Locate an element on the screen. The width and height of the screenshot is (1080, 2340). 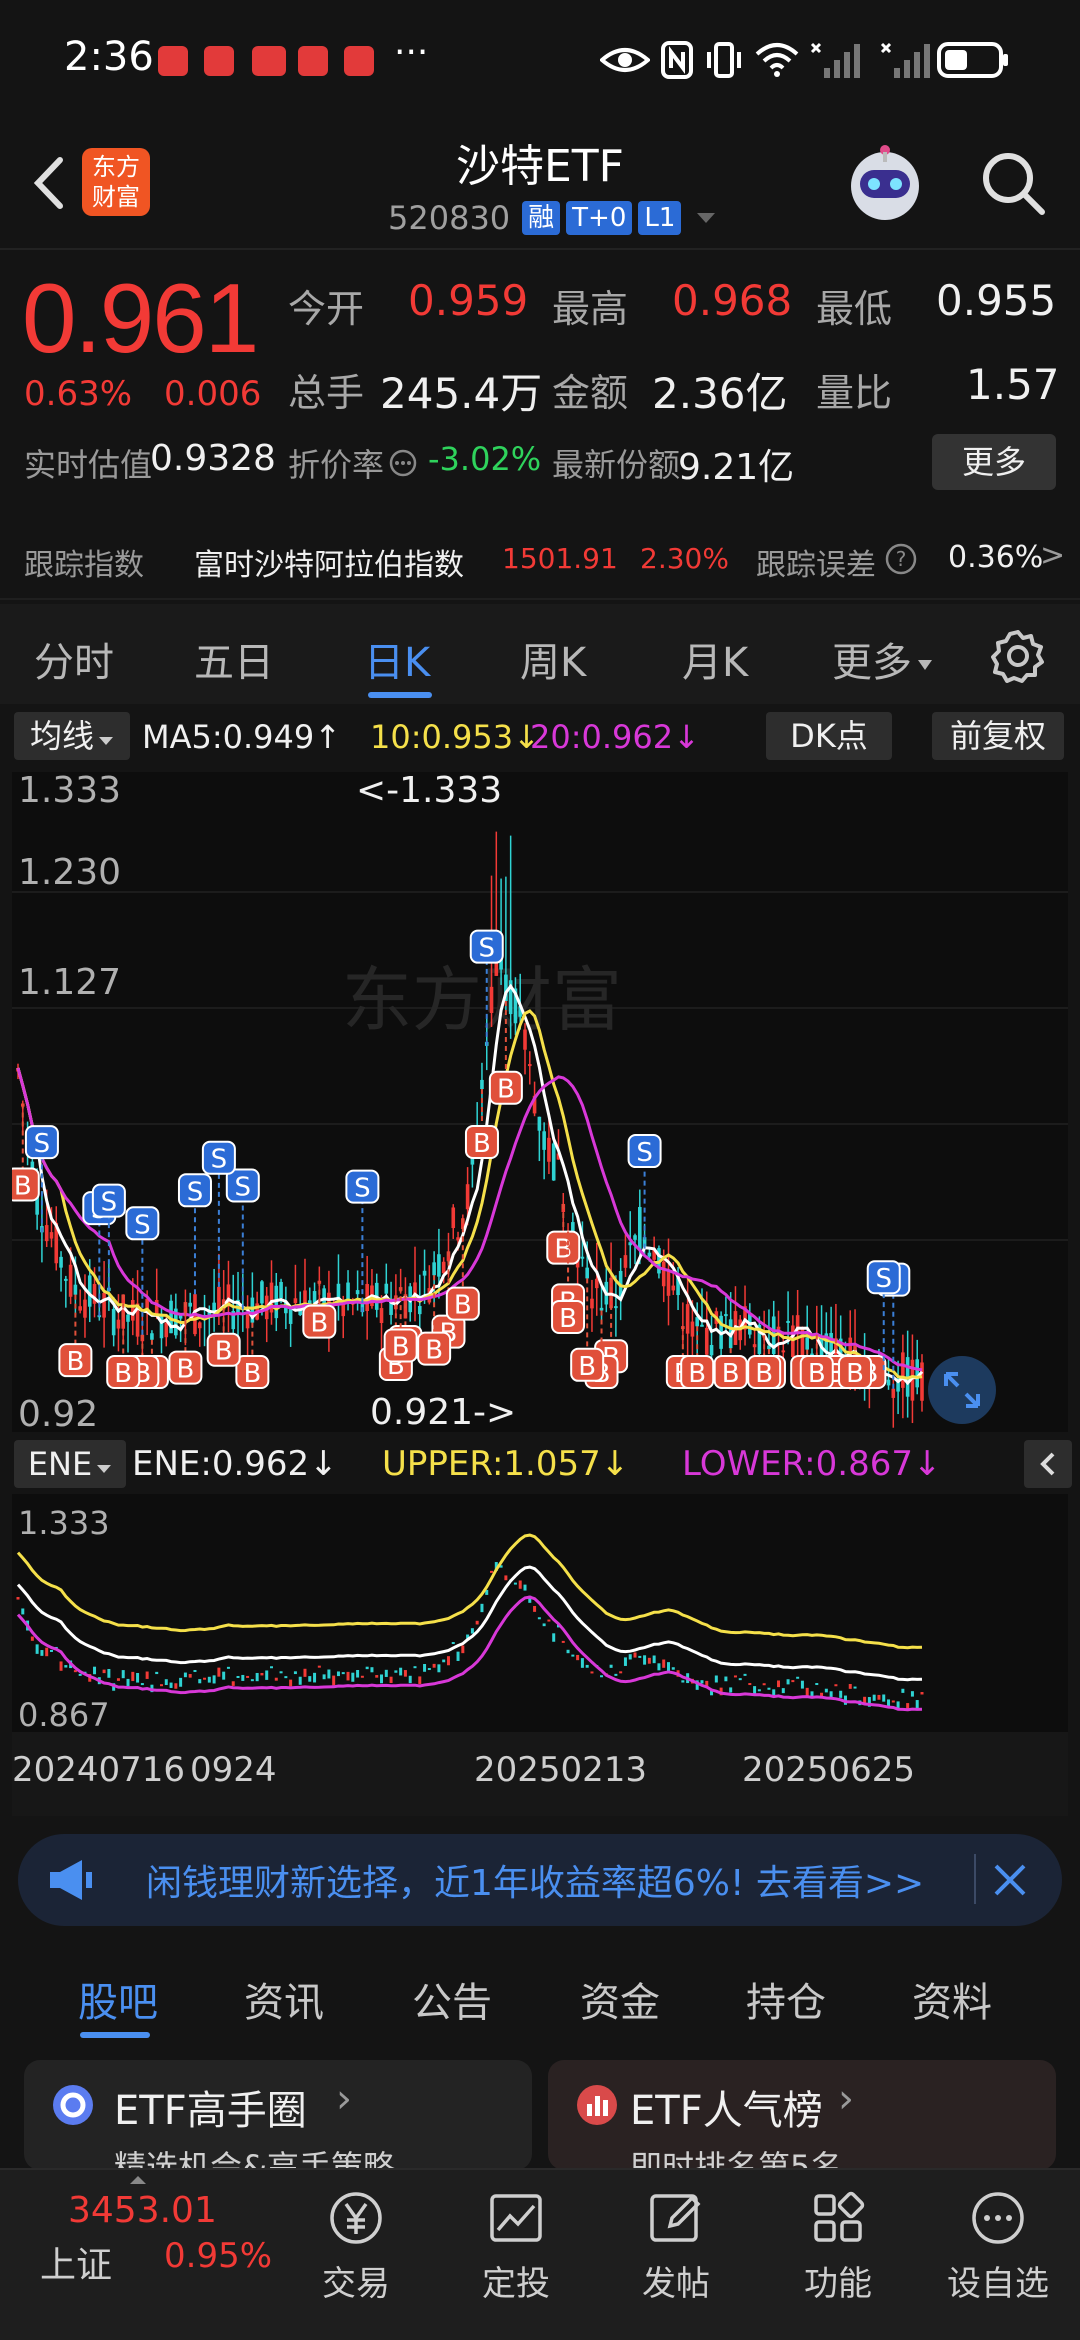
tab-funds: 资金 is located at coordinates (620, 1999).